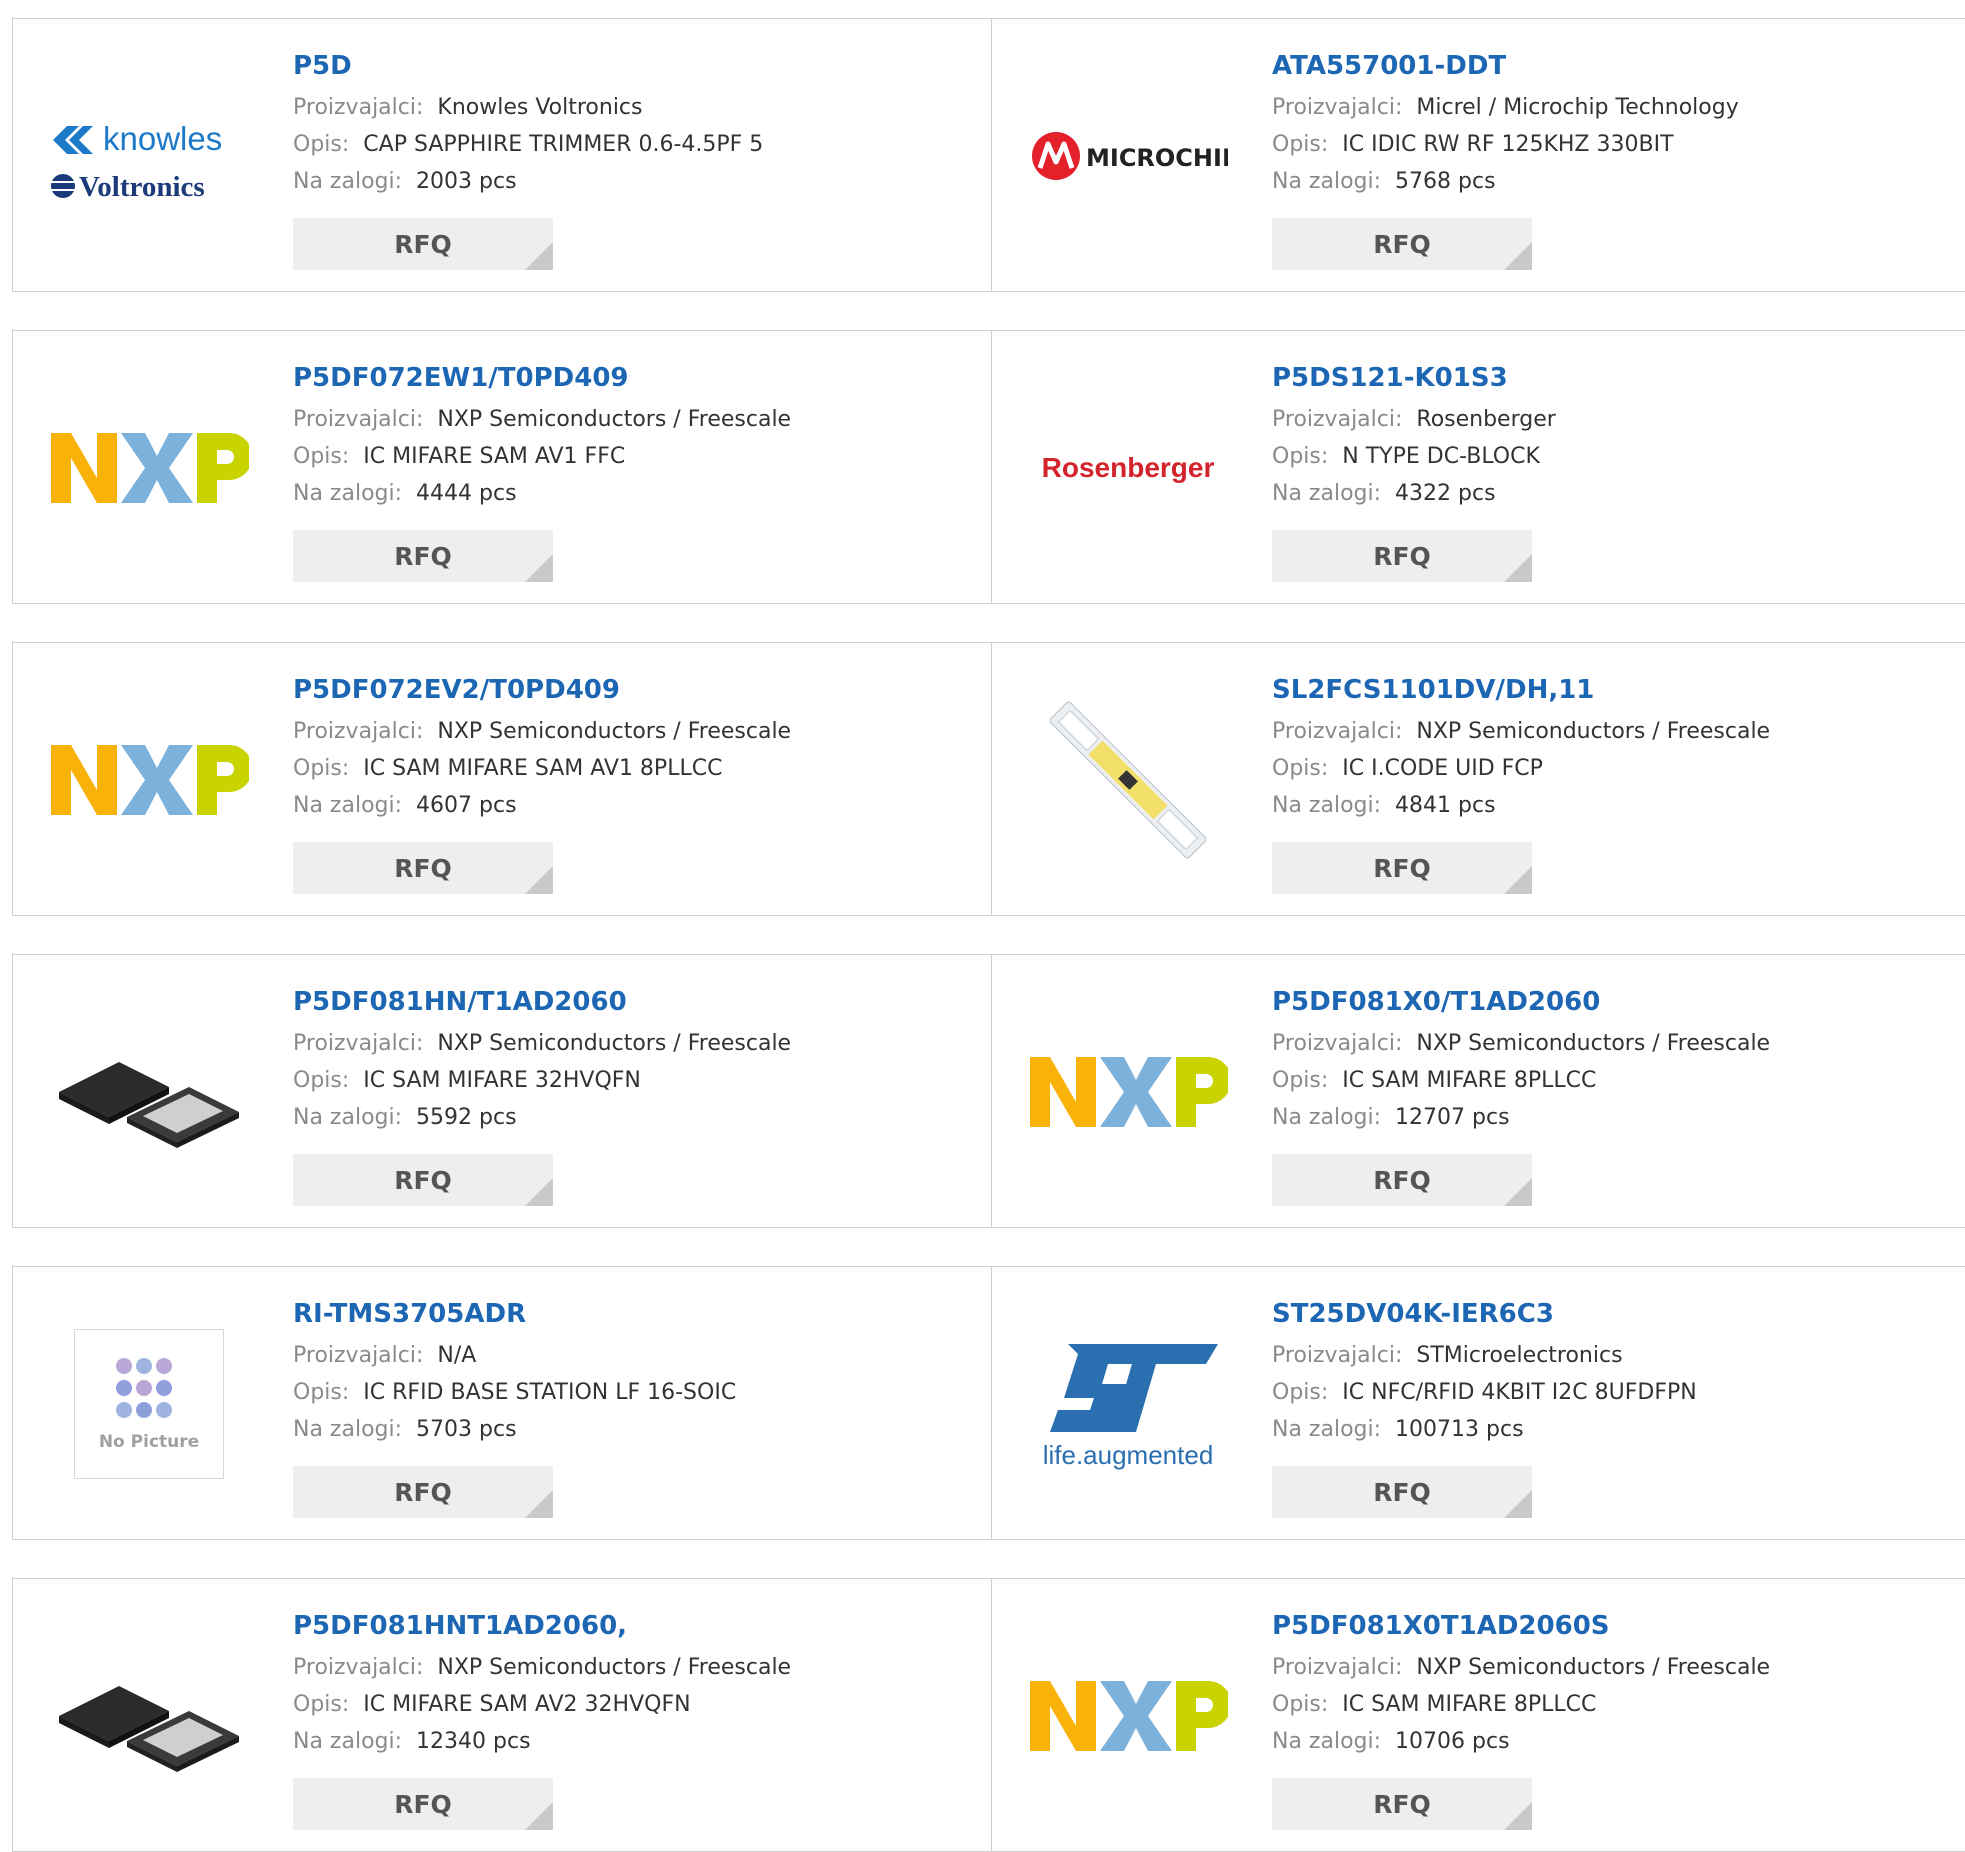  I want to click on description-value: IC I.CODE UID FCP, so click(1442, 768).